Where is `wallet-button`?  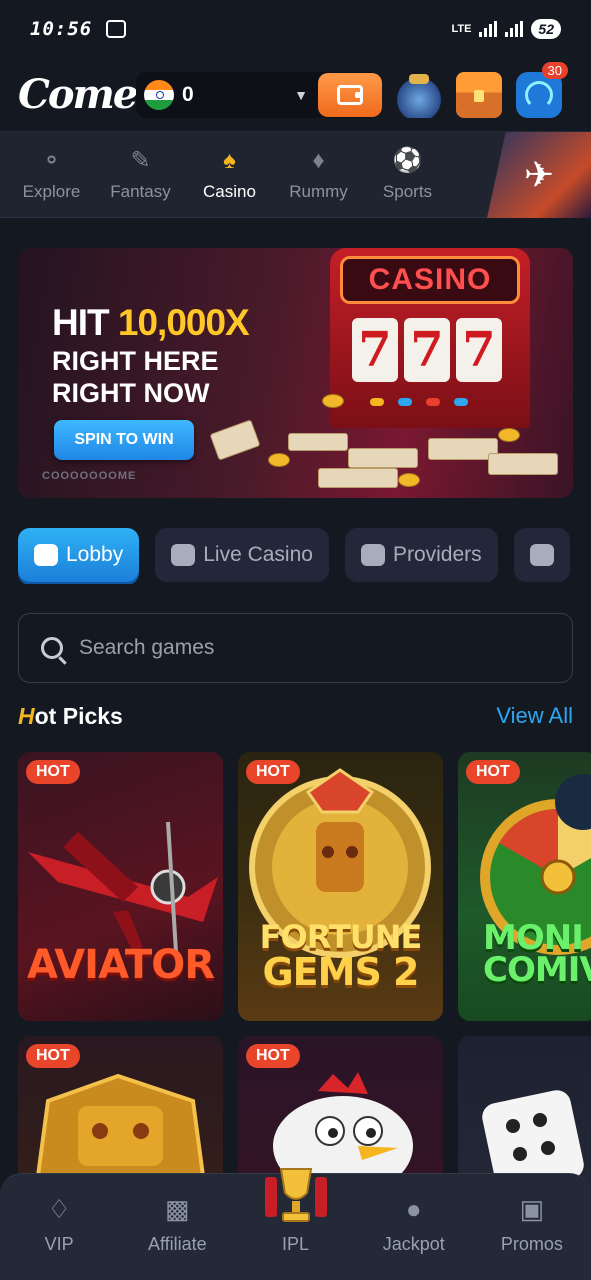
wallet-button is located at coordinates (350, 94).